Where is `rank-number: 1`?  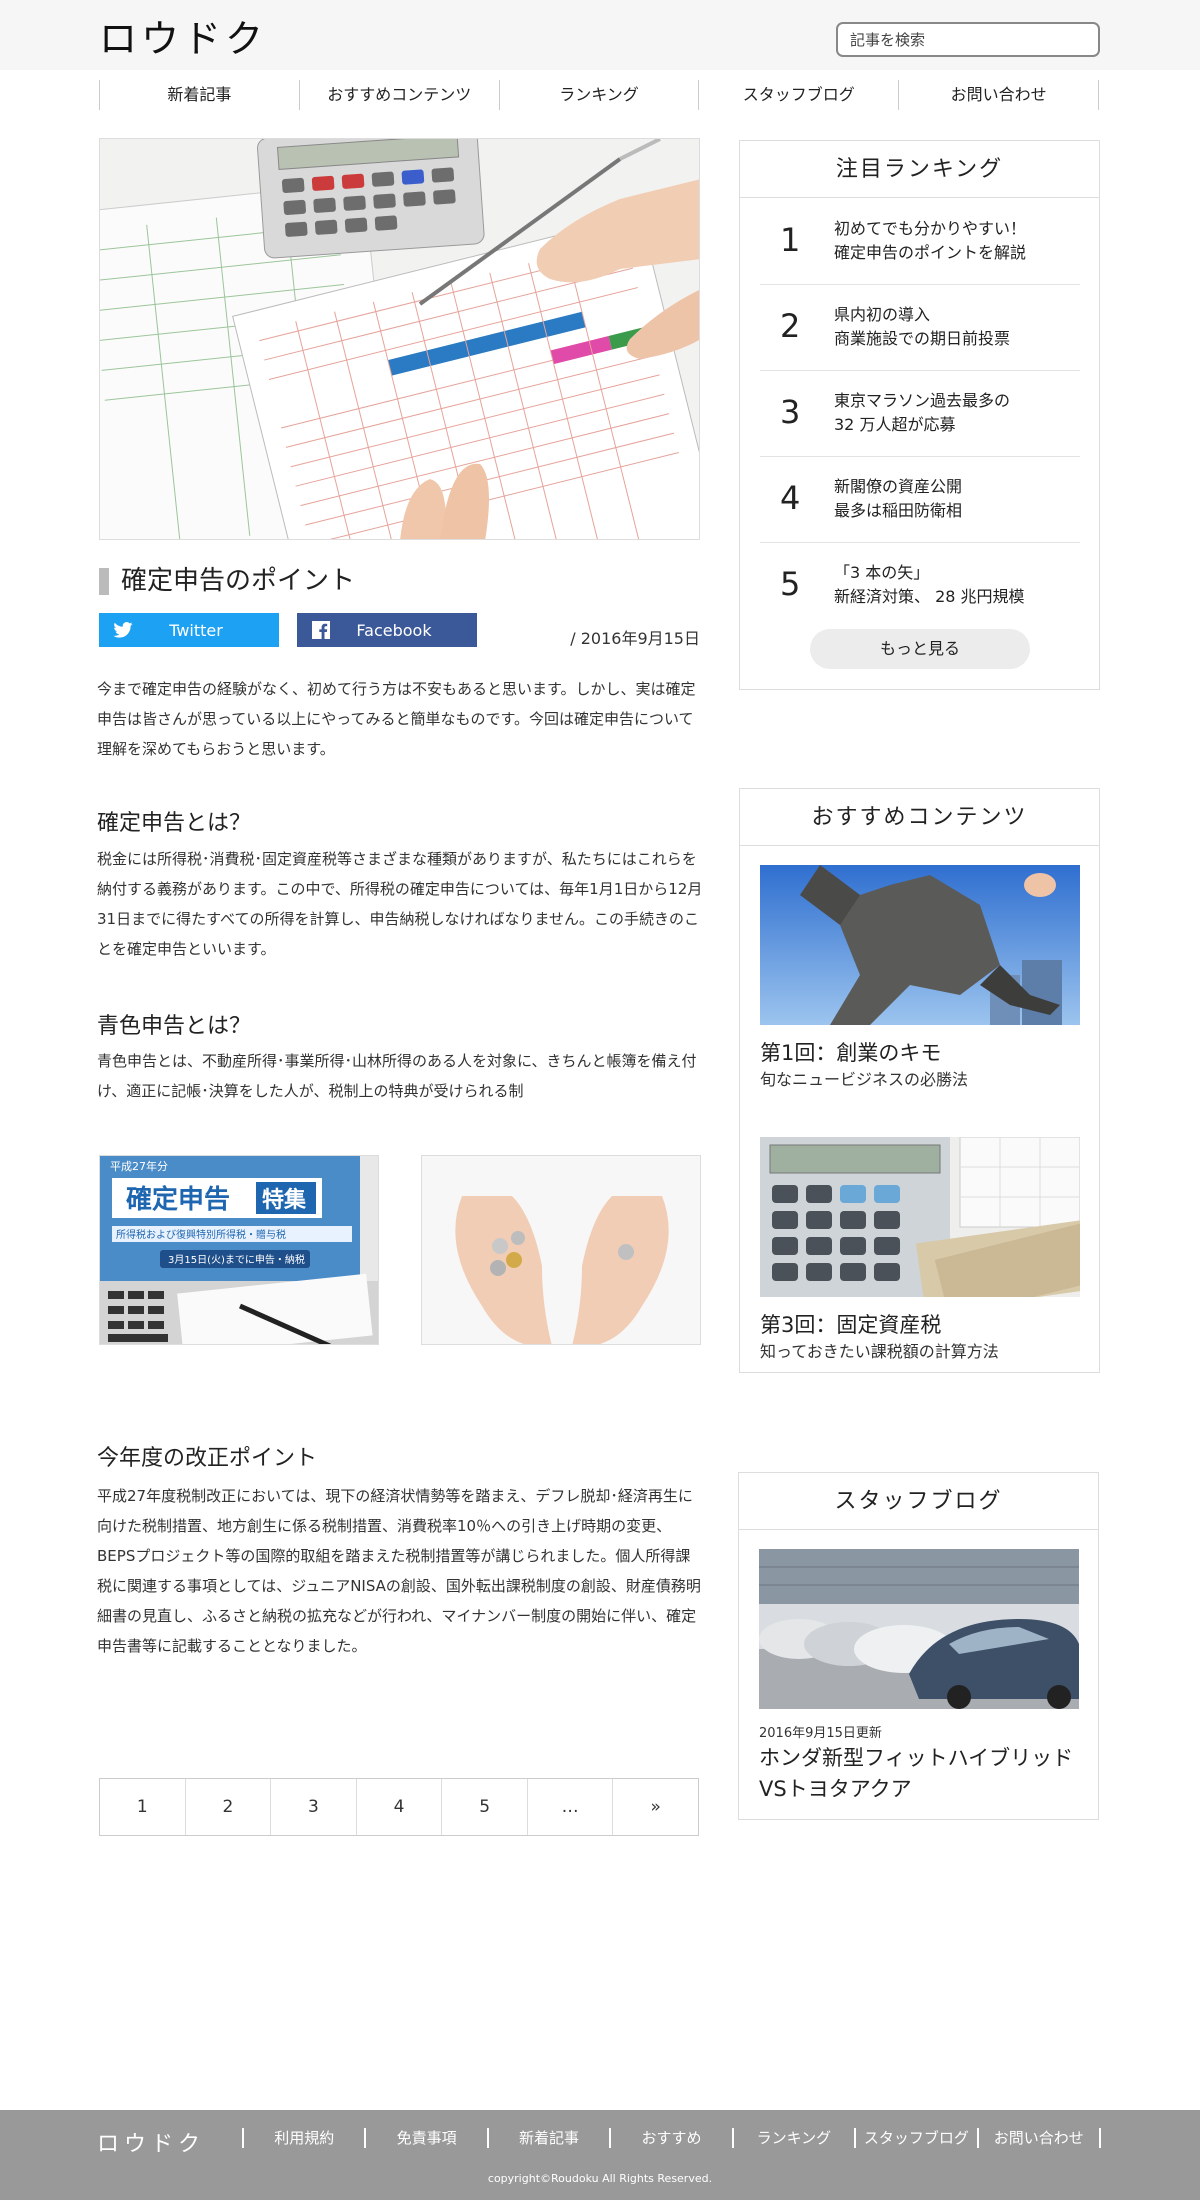 rank-number: 1 is located at coordinates (790, 240).